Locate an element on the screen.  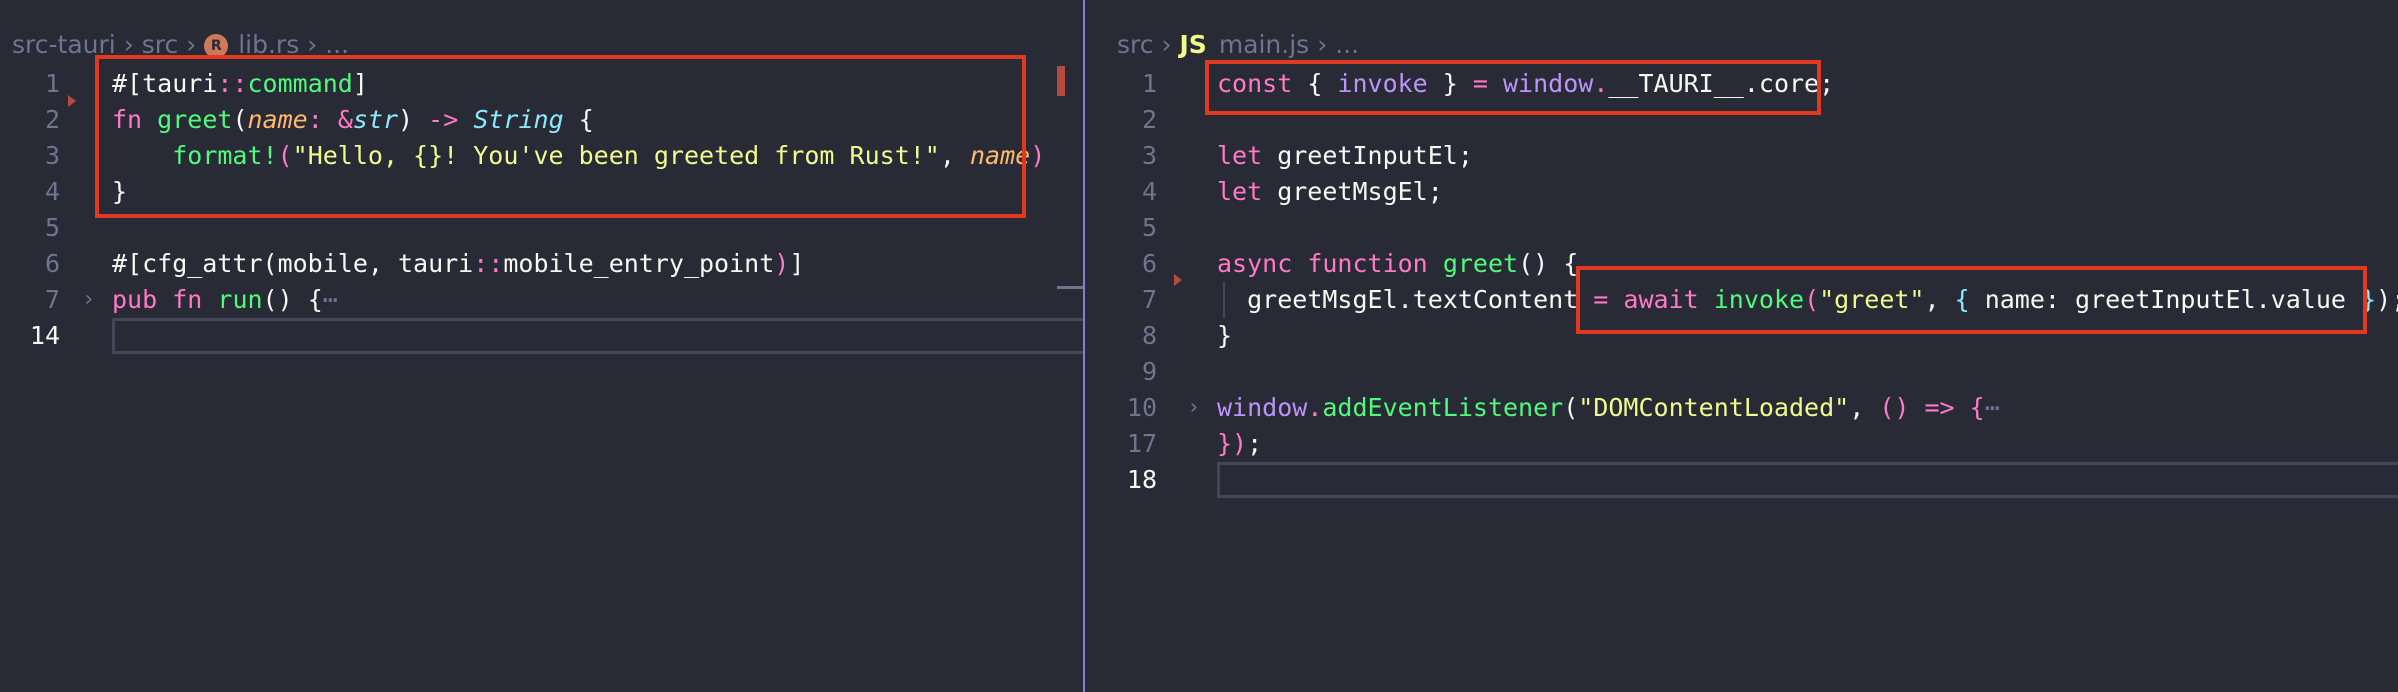
breadcrumb-item-file: lib.rs is located at coordinates (268, 44).